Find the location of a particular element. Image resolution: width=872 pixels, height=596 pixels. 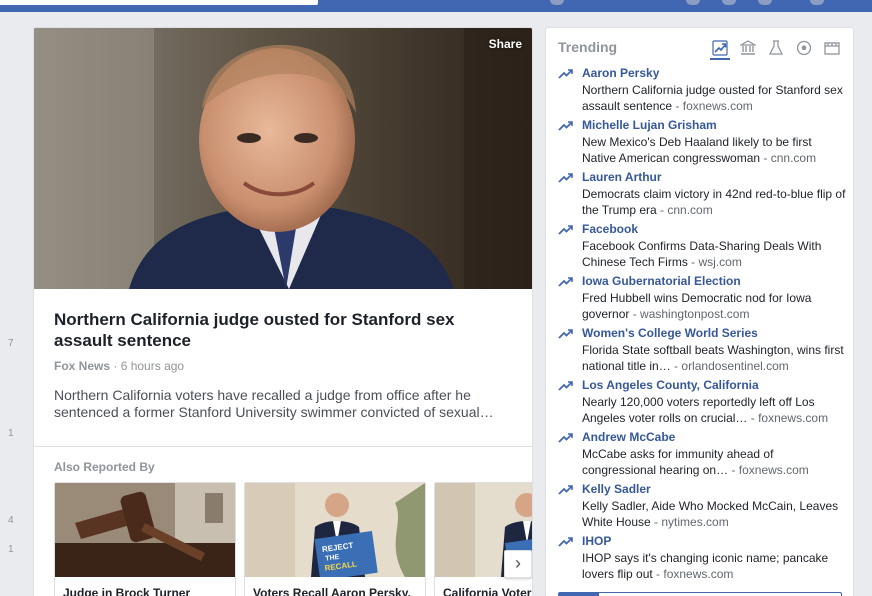

trending-topic: Facebook is located at coordinates (610, 229).